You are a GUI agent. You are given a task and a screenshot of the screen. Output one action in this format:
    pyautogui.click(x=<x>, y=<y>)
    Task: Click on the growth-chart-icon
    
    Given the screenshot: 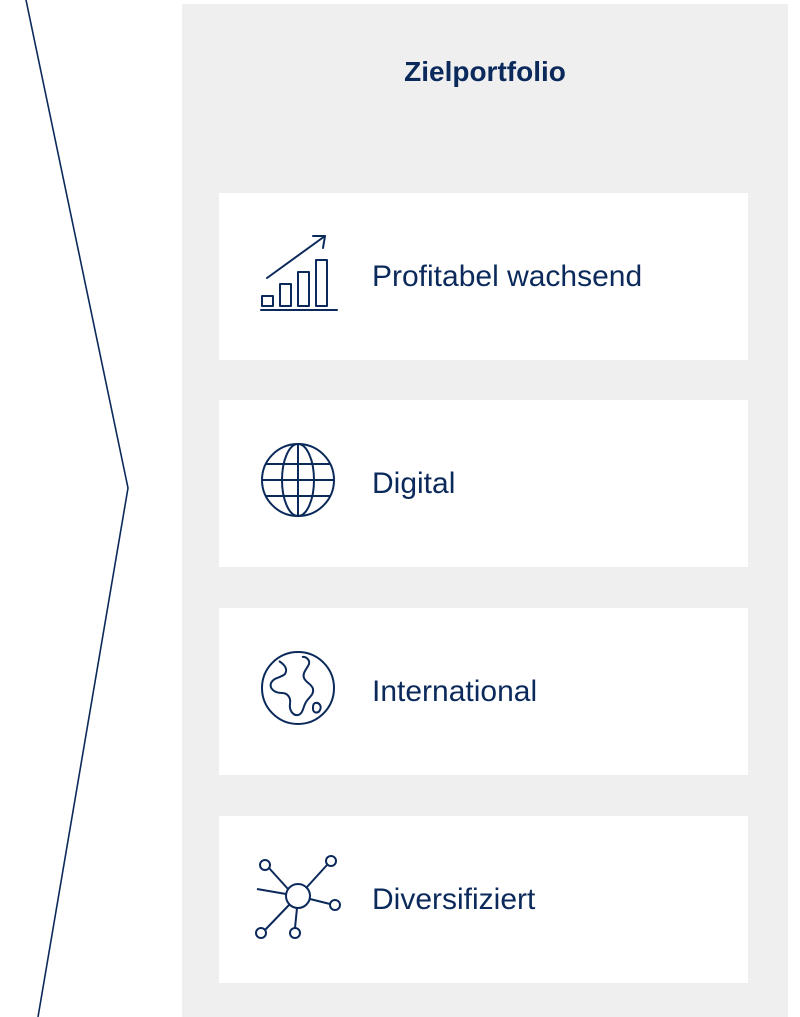 What is the action you would take?
    pyautogui.click(x=298, y=273)
    